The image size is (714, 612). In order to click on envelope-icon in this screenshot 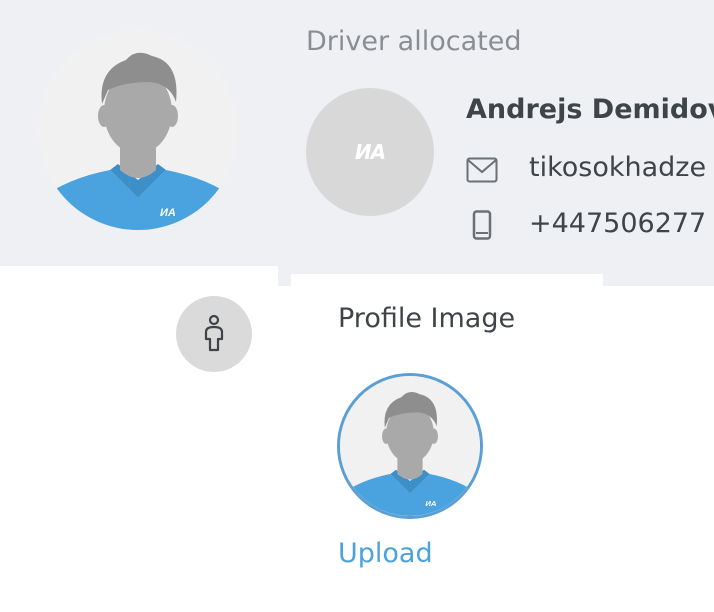, I will do `click(482, 170)`.